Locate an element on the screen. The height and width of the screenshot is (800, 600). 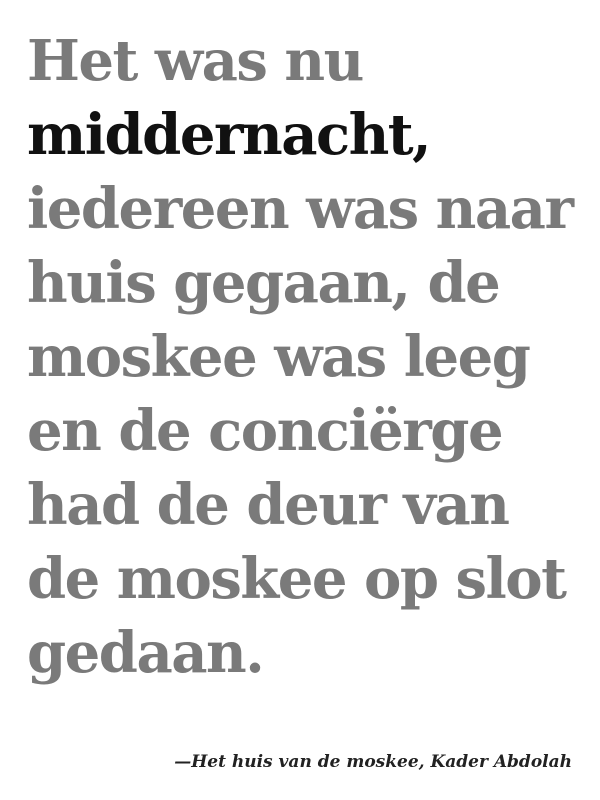
quote-line-6: en de conciërge is located at coordinates (265, 431).